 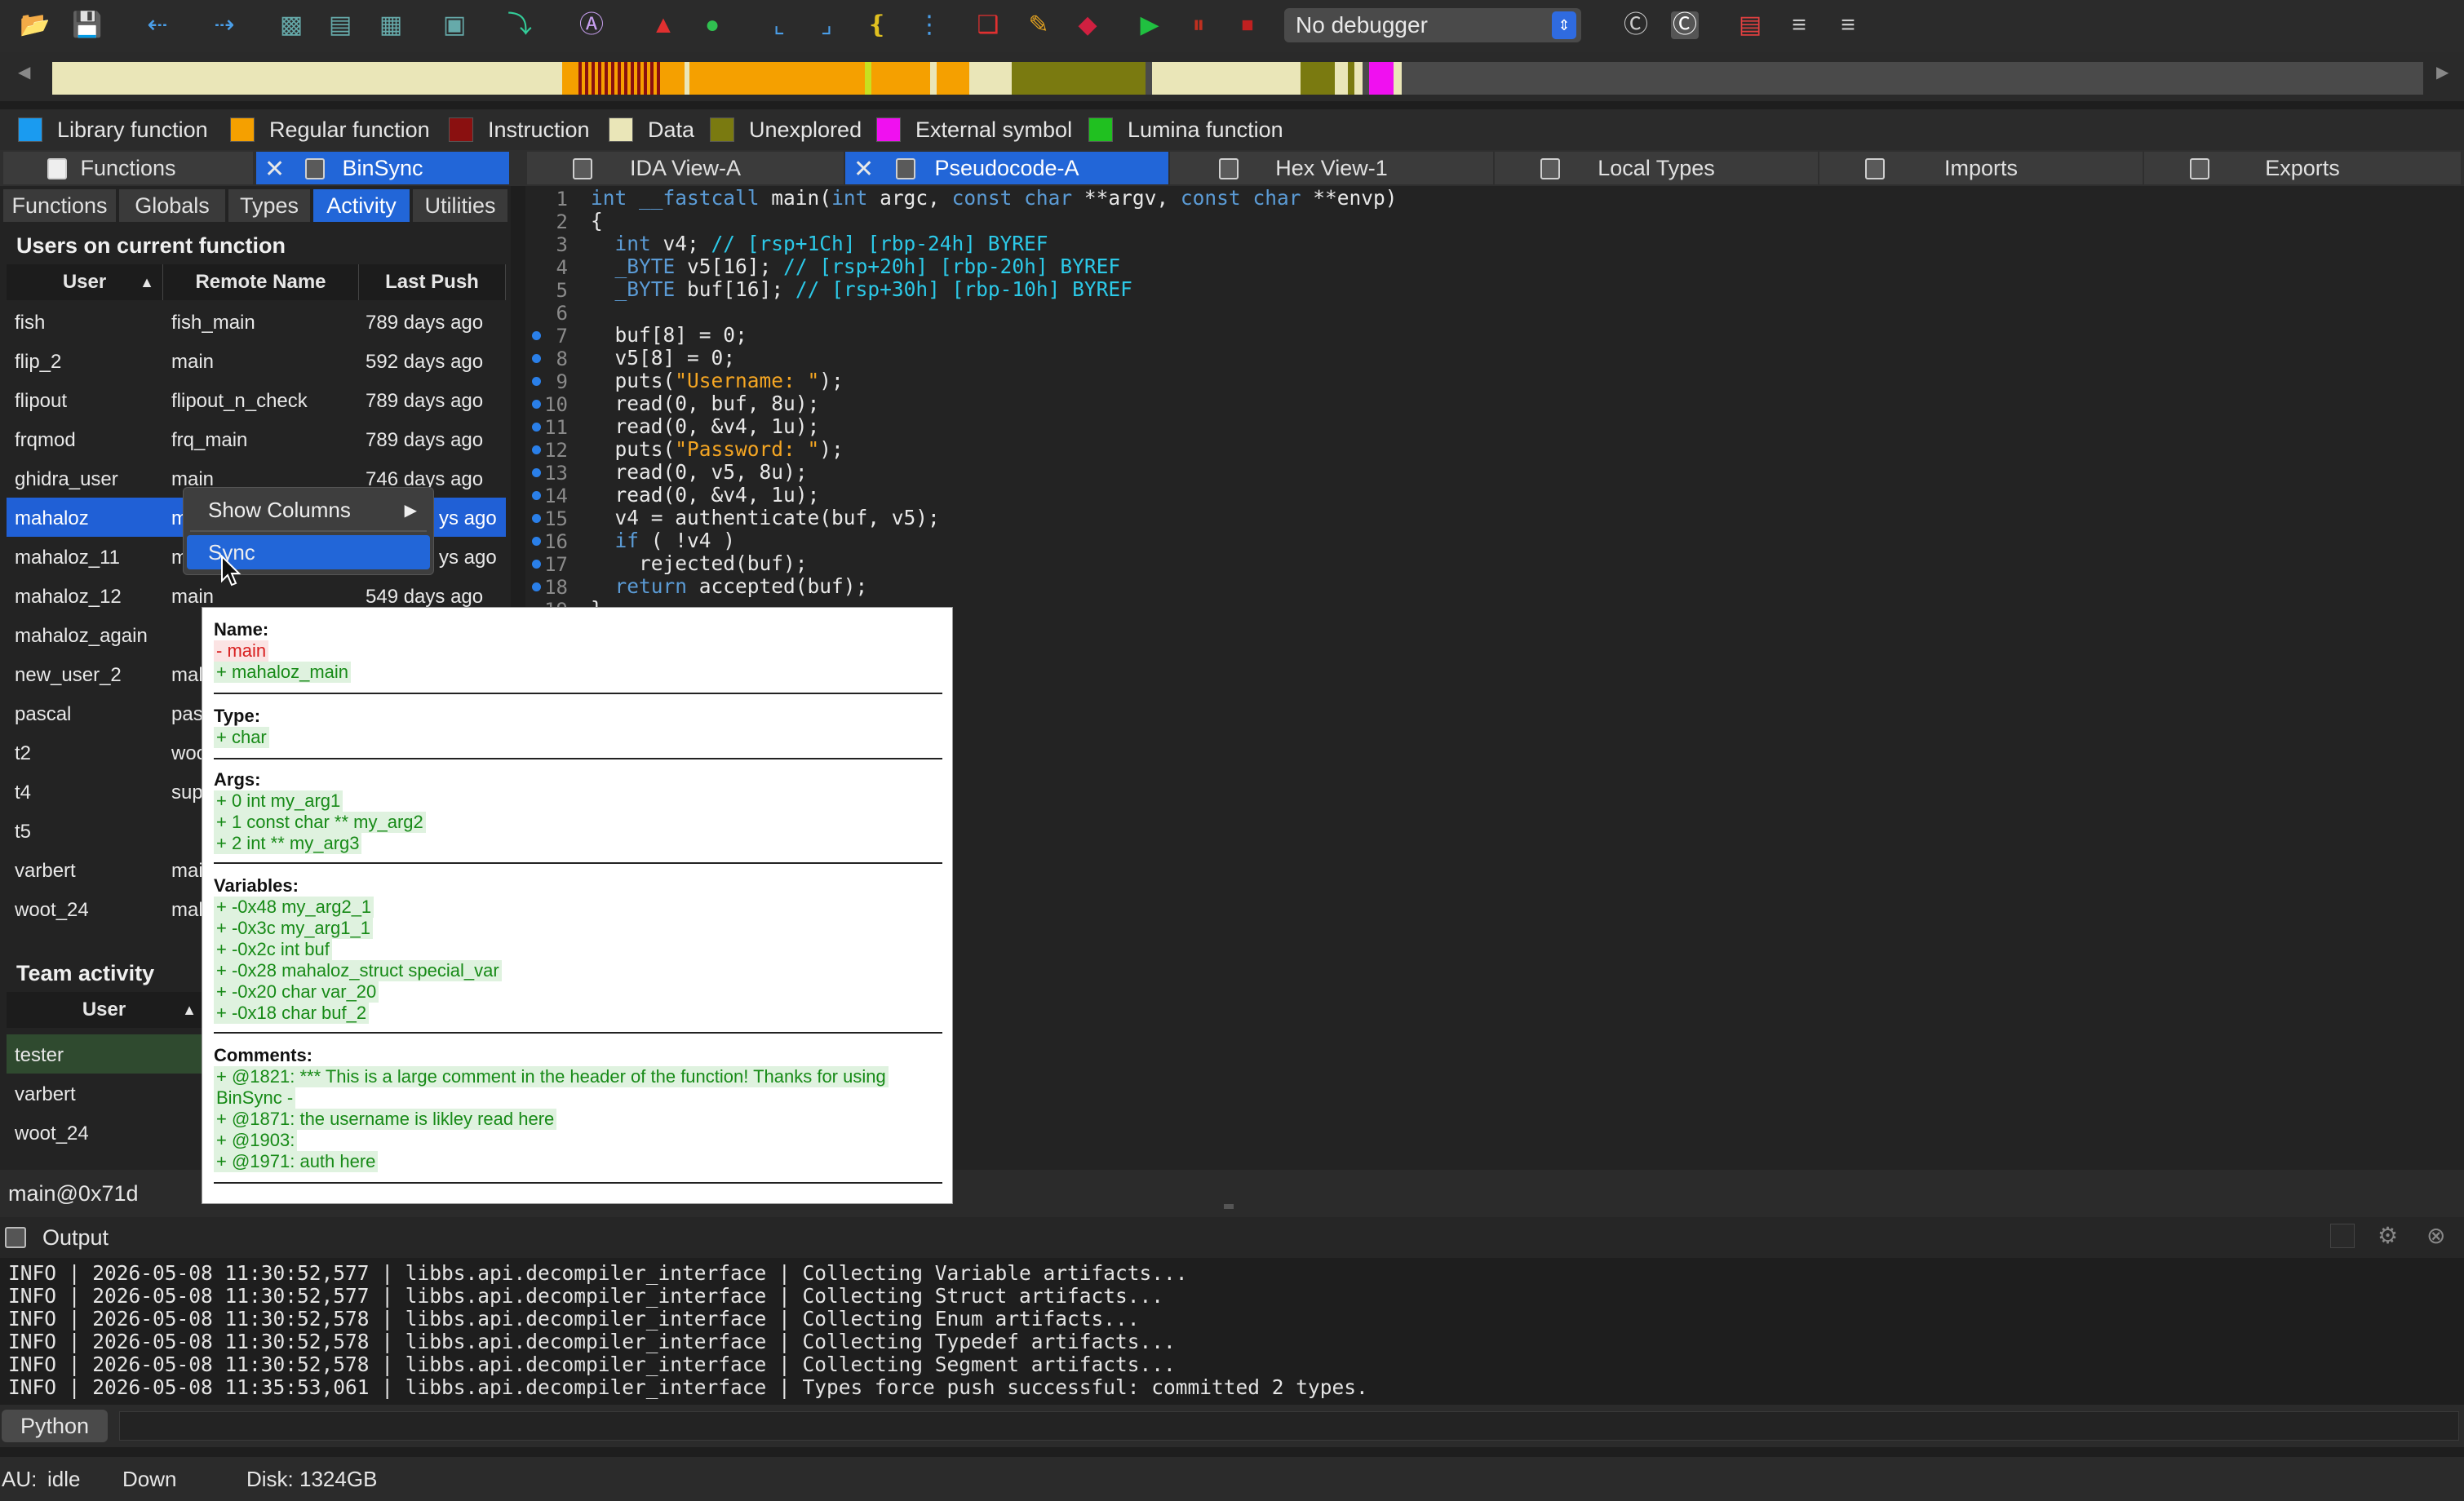 I want to click on table-row: flip_2 main 592 days ago, so click(x=256, y=360).